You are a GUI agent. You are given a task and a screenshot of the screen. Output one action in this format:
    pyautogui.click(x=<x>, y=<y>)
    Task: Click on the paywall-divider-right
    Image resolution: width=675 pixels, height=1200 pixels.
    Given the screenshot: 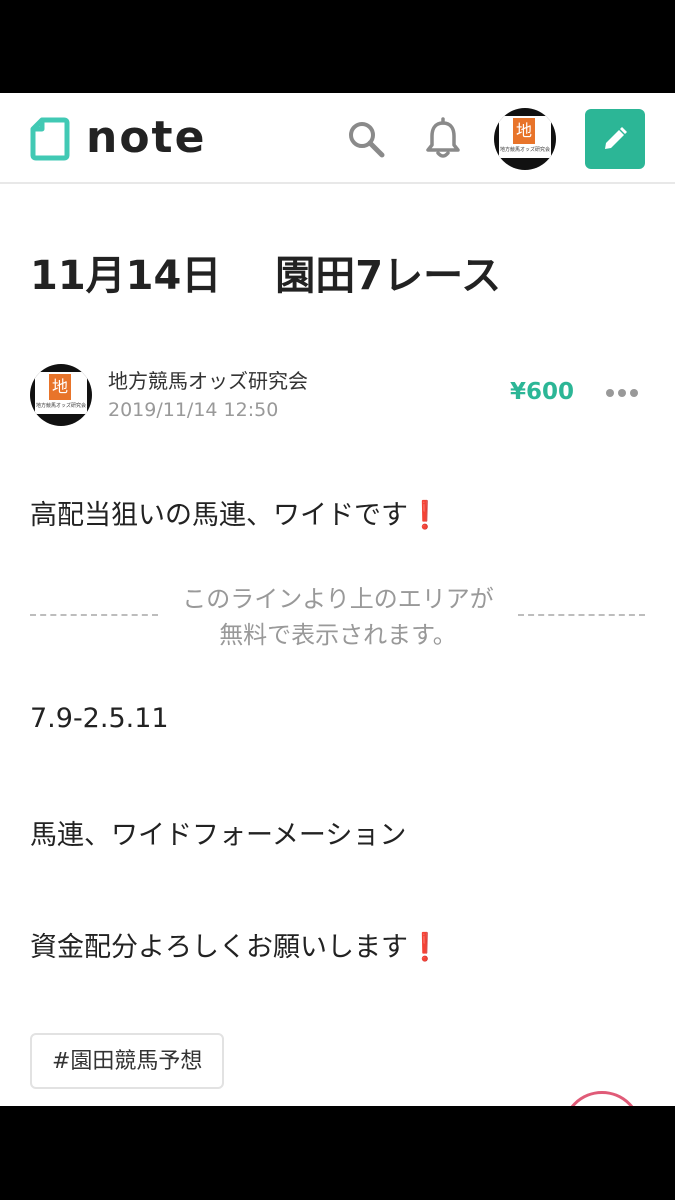 What is the action you would take?
    pyautogui.click(x=581, y=615)
    